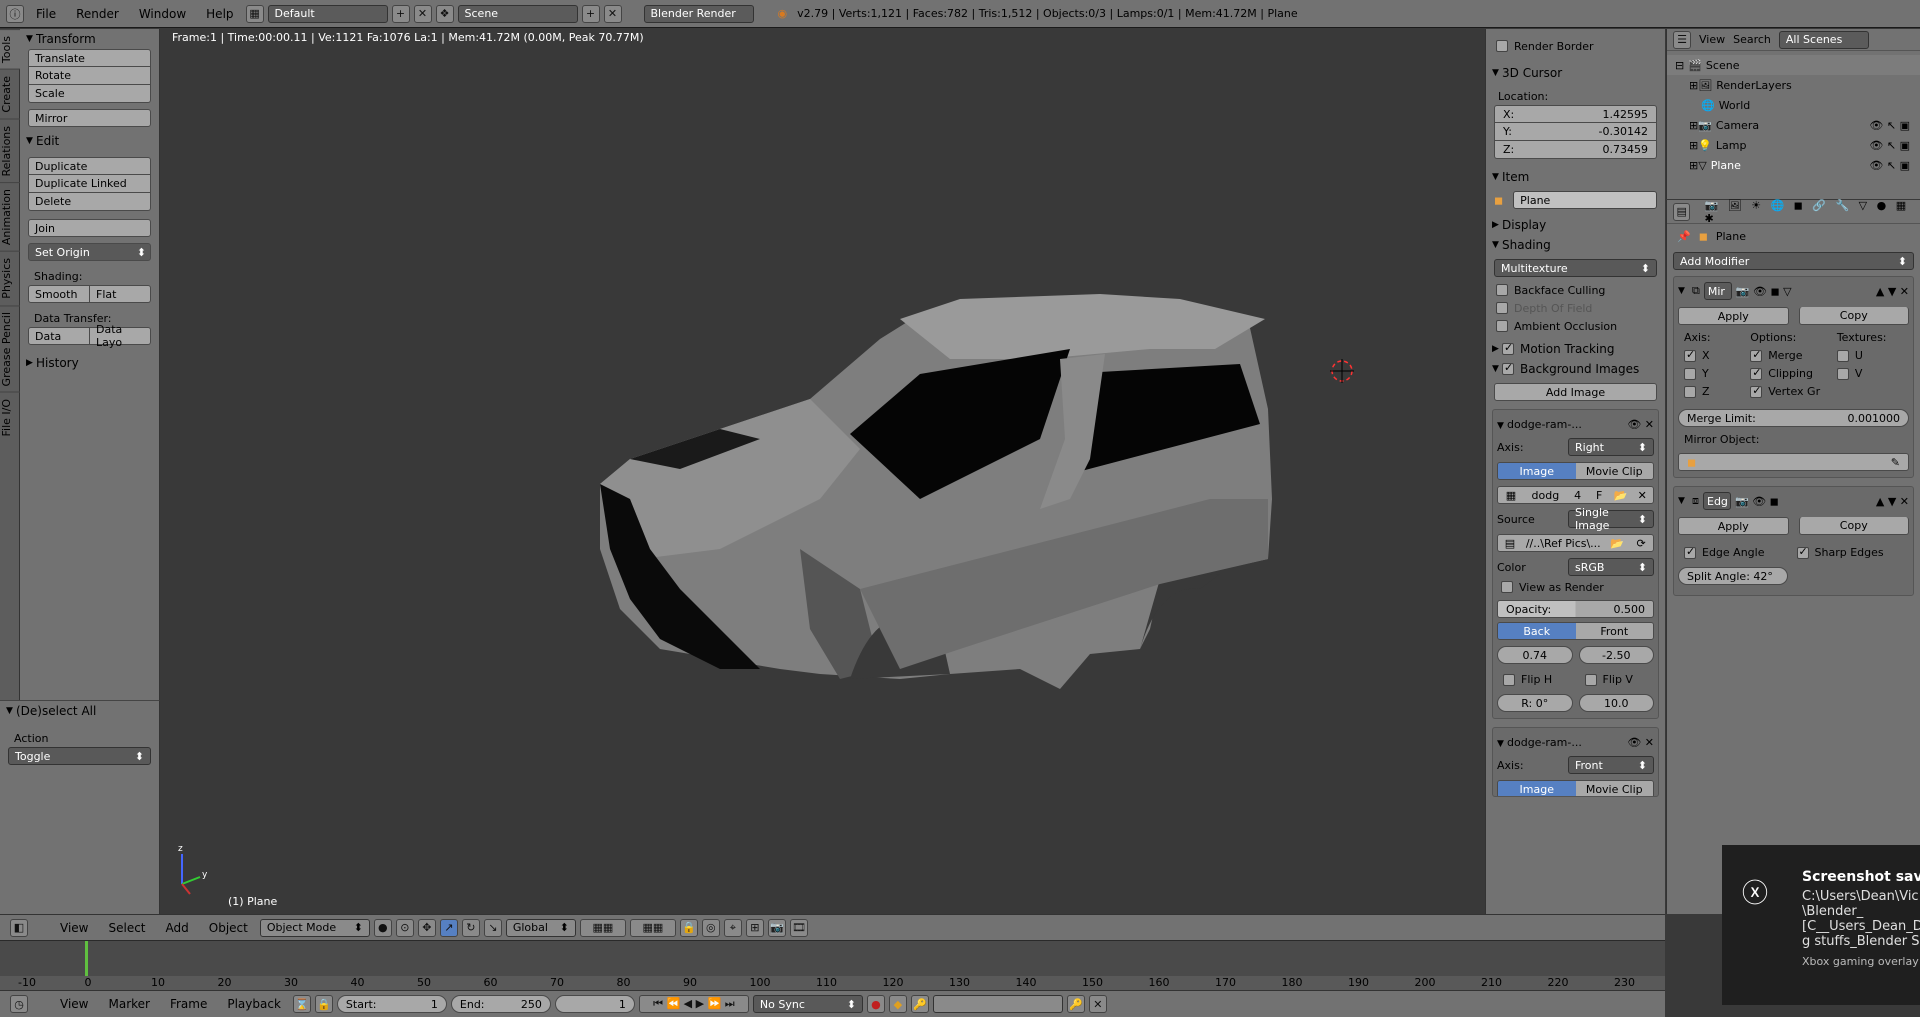  Describe the element at coordinates (1537, 631) in the screenshot. I see `back-toggle: Back` at that location.